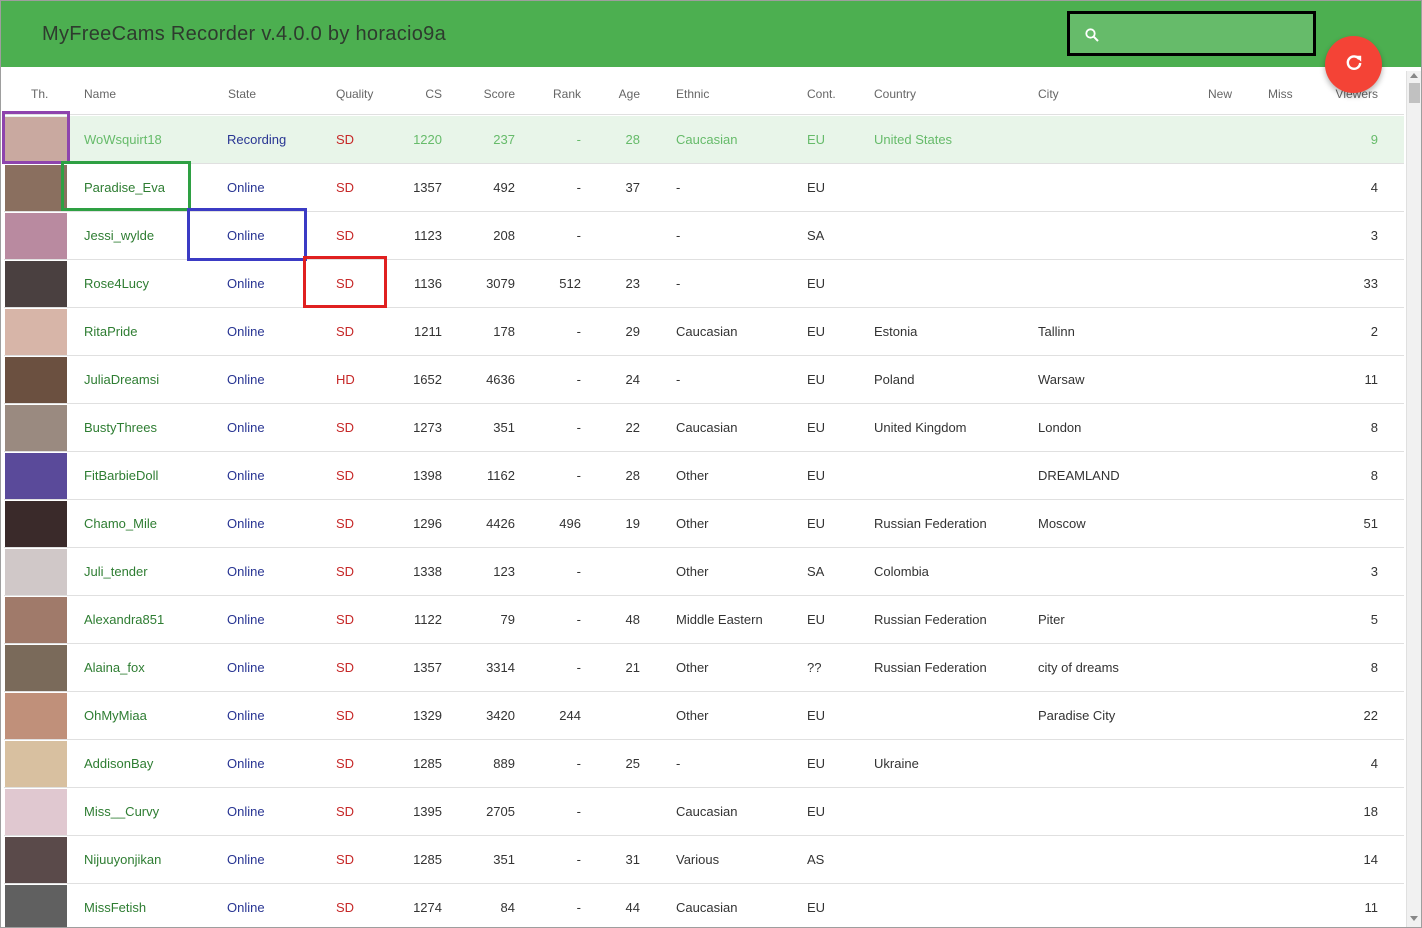 The width and height of the screenshot is (1422, 928). Describe the element at coordinates (116, 283) in the screenshot. I see `cell-name: Rose4Lucy` at that location.